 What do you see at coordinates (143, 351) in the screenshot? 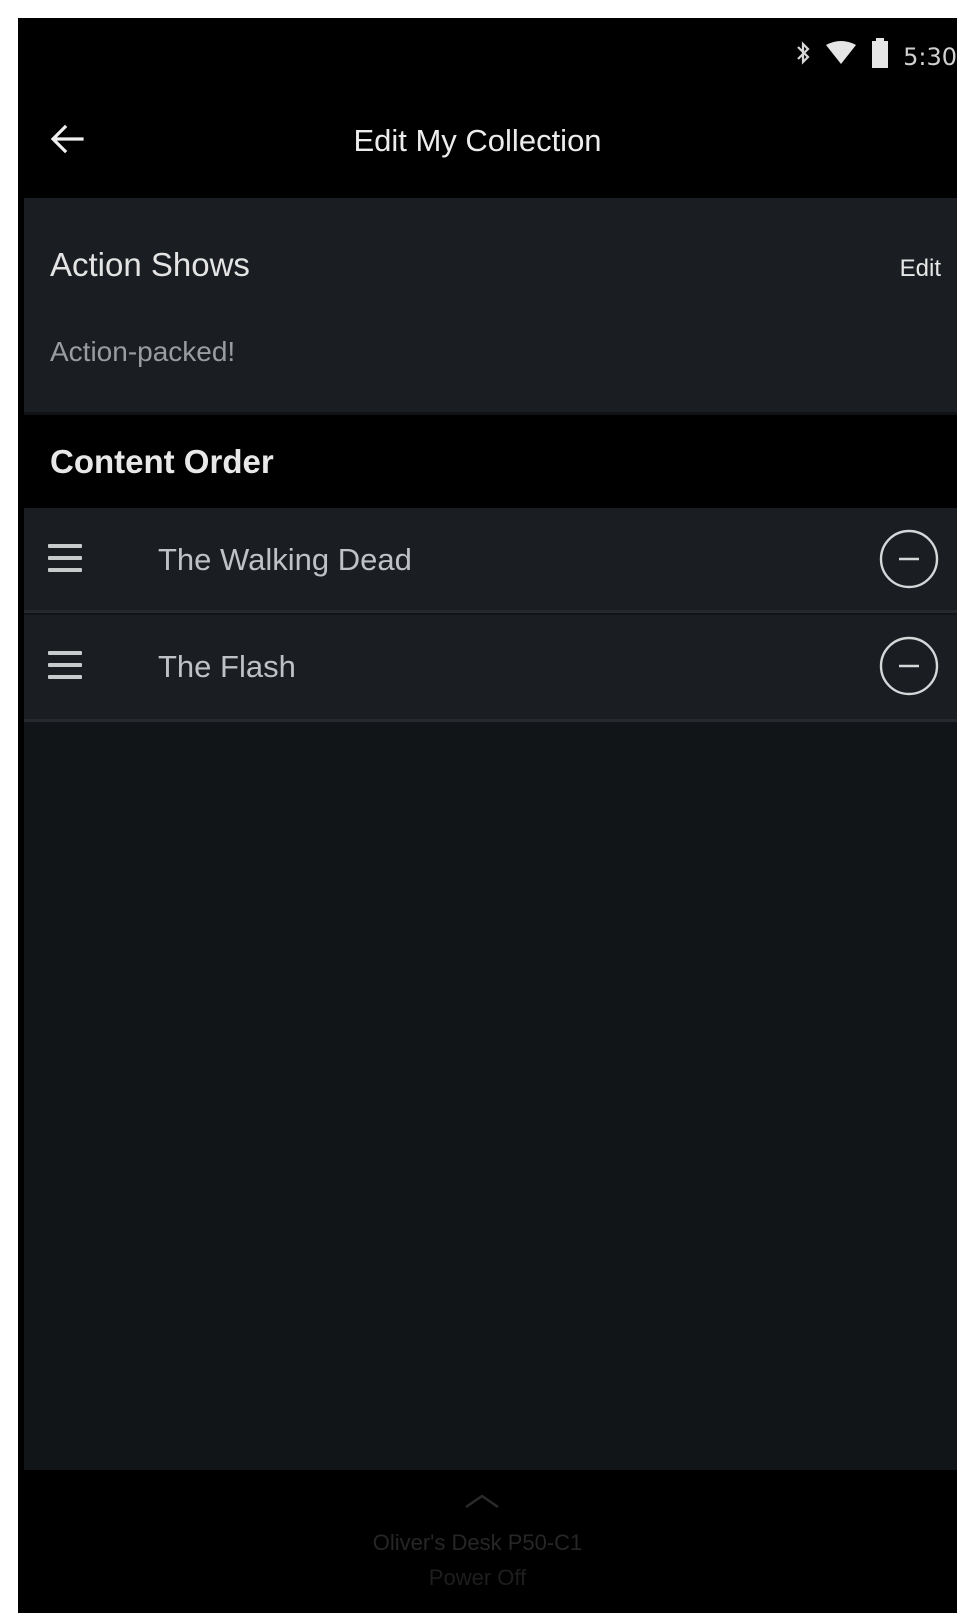
I see `collection-description: Action-packed!` at bounding box center [143, 351].